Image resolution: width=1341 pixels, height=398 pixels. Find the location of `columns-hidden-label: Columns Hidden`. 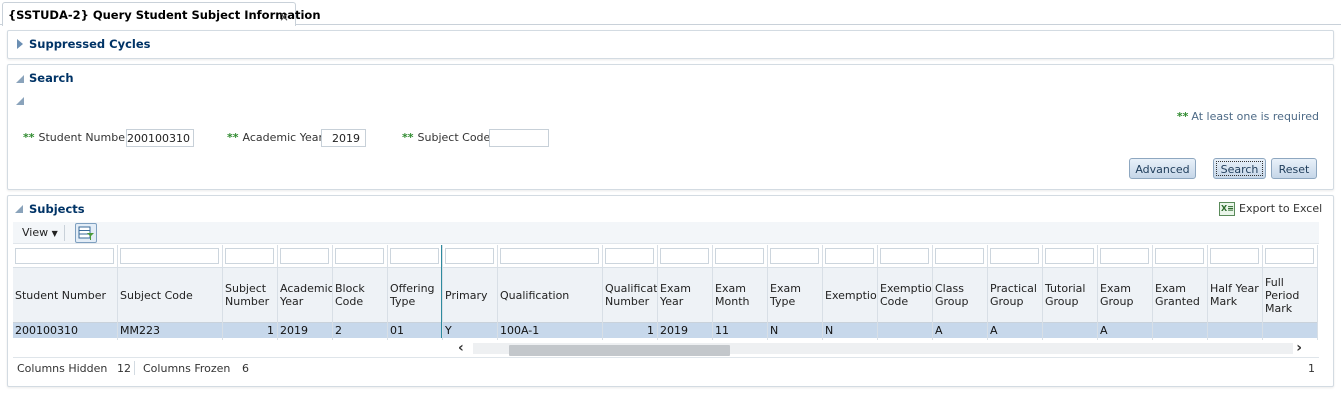

columns-hidden-label: Columns Hidden is located at coordinates (62, 368).